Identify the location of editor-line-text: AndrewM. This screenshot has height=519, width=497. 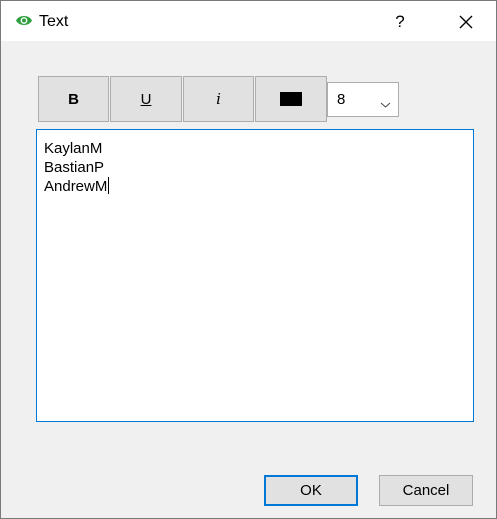
(76, 186).